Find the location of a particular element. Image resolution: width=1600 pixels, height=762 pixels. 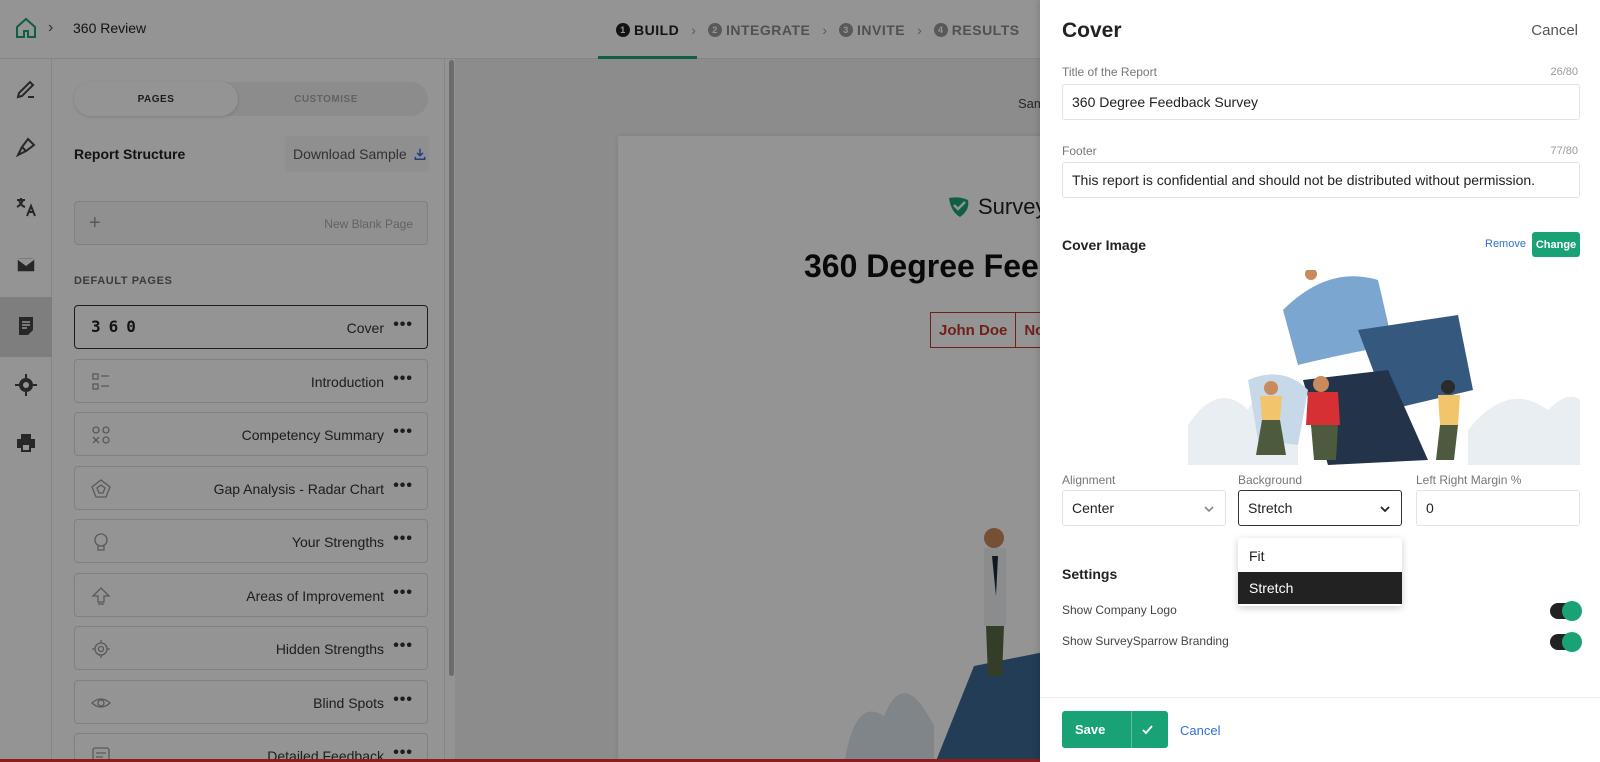

cover-image-preview is located at coordinates (1384, 367).